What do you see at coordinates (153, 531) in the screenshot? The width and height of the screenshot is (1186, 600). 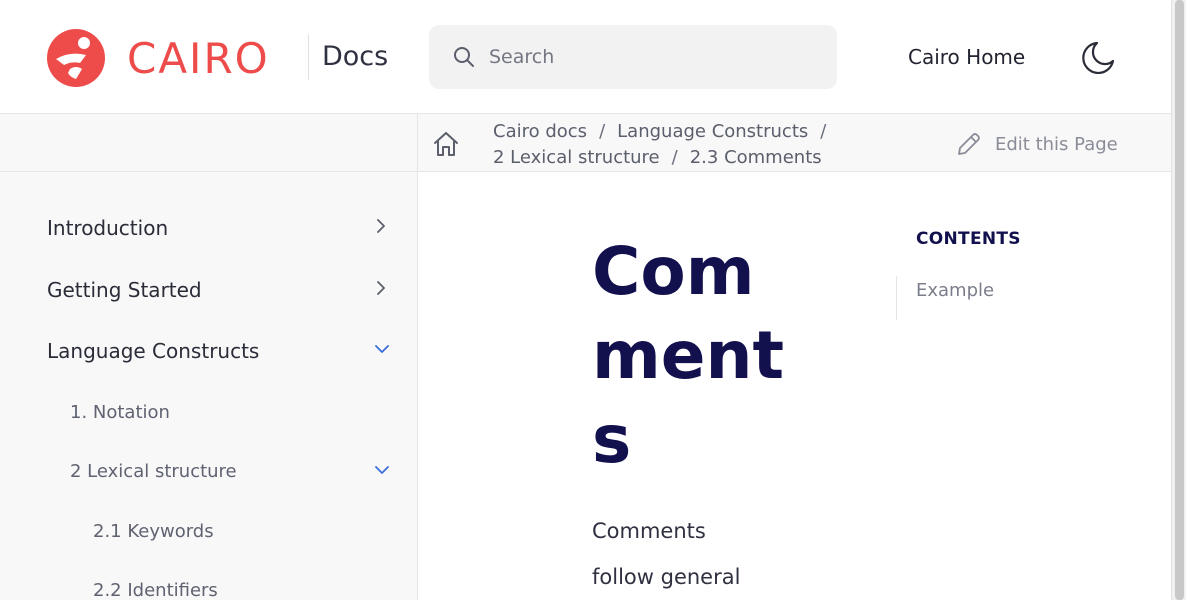 I see `sidebar-item-keywords: 2.1 Keywords` at bounding box center [153, 531].